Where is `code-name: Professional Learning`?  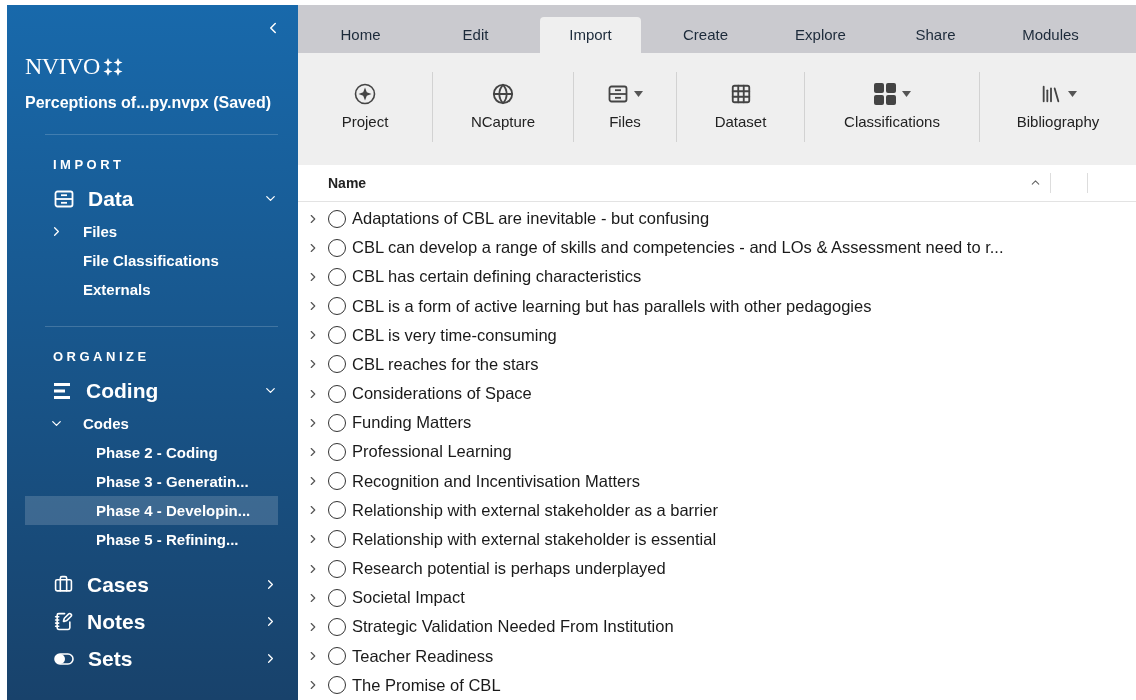
code-name: Professional Learning is located at coordinates (432, 452).